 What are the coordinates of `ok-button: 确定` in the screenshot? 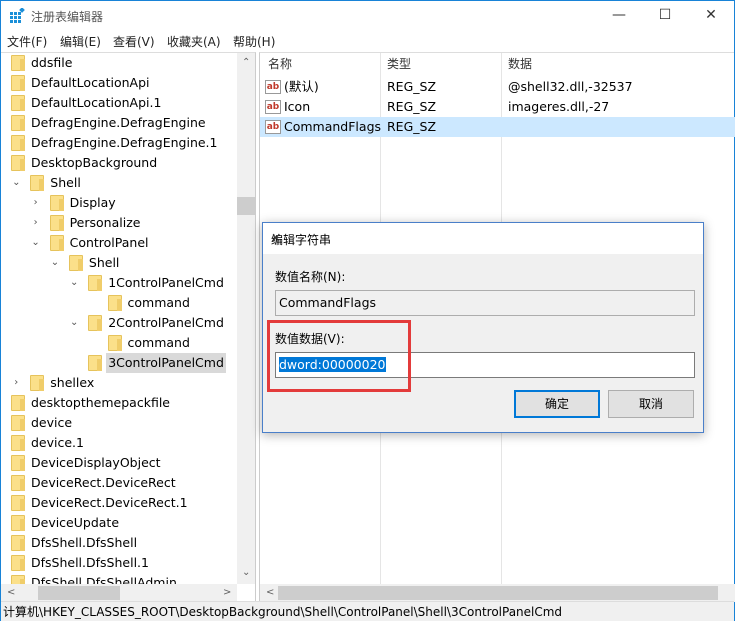 It's located at (557, 404).